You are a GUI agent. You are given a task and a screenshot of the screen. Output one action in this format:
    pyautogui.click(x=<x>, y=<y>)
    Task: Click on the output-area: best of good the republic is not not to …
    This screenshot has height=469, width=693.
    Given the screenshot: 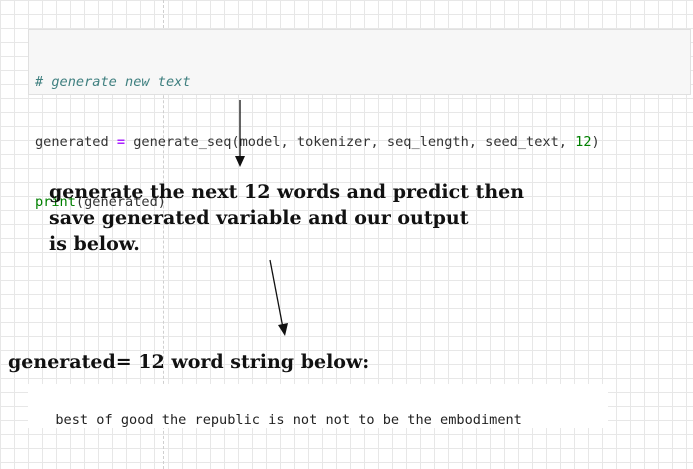 What is the action you would take?
    pyautogui.click(x=318, y=406)
    